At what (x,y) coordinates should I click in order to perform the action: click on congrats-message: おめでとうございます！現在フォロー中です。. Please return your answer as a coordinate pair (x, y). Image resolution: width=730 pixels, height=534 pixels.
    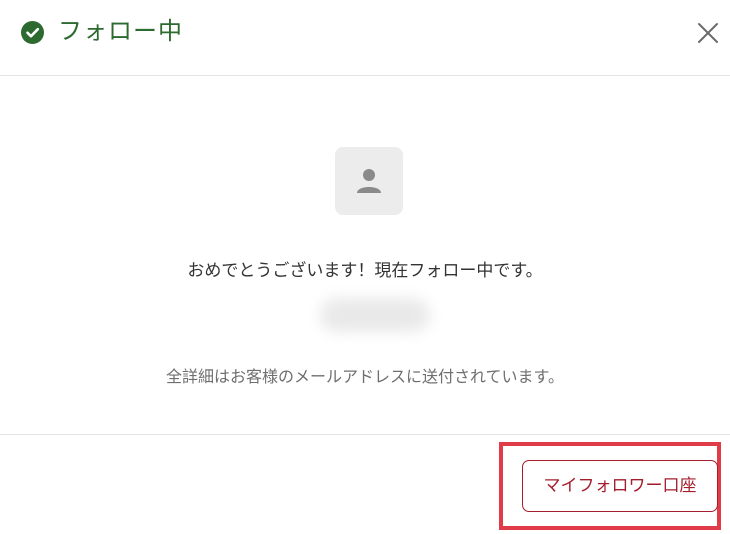
    Looking at the image, I should click on (365, 271).